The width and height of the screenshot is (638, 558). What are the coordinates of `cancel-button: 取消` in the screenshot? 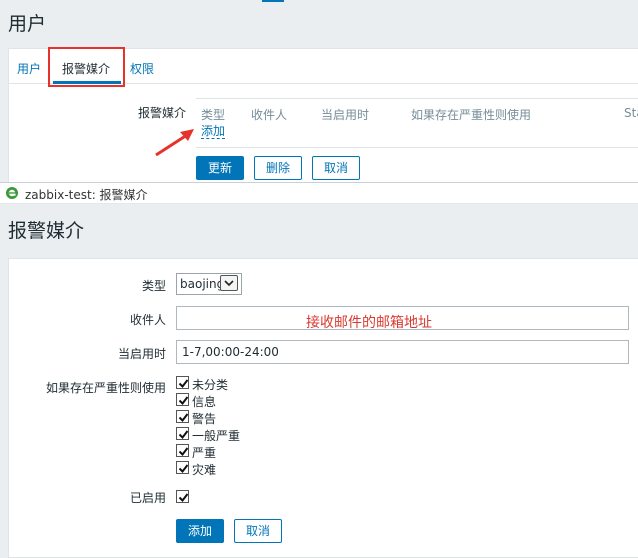 It's located at (336, 168).